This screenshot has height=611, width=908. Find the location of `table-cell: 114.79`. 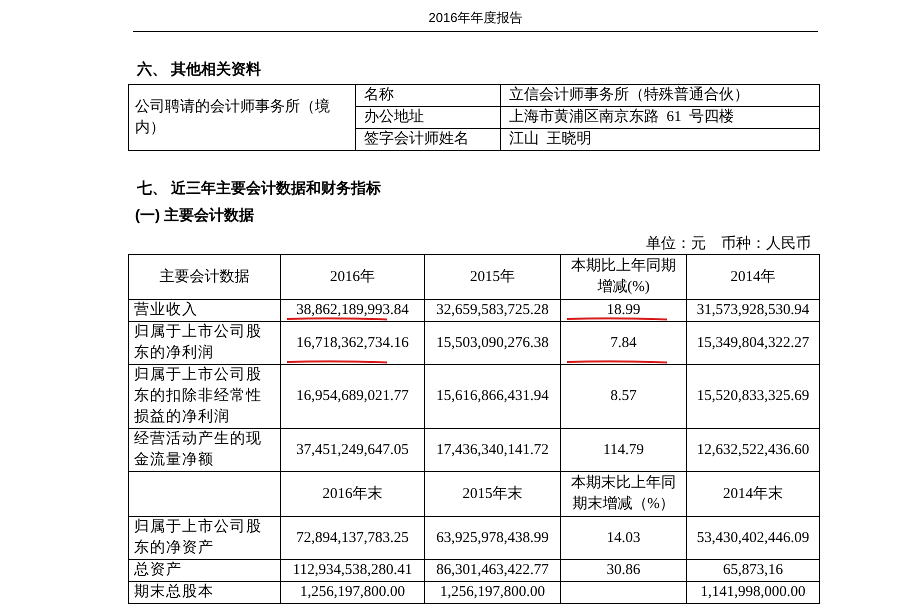

table-cell: 114.79 is located at coordinates (623, 450).